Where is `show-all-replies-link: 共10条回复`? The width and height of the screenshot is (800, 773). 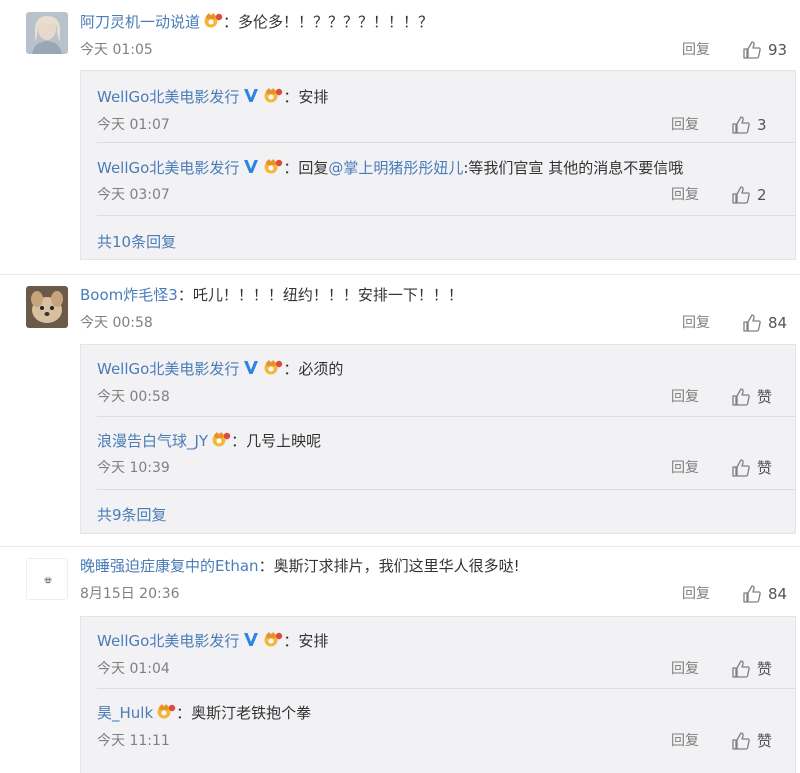 show-all-replies-link: 共10条回复 is located at coordinates (136, 242).